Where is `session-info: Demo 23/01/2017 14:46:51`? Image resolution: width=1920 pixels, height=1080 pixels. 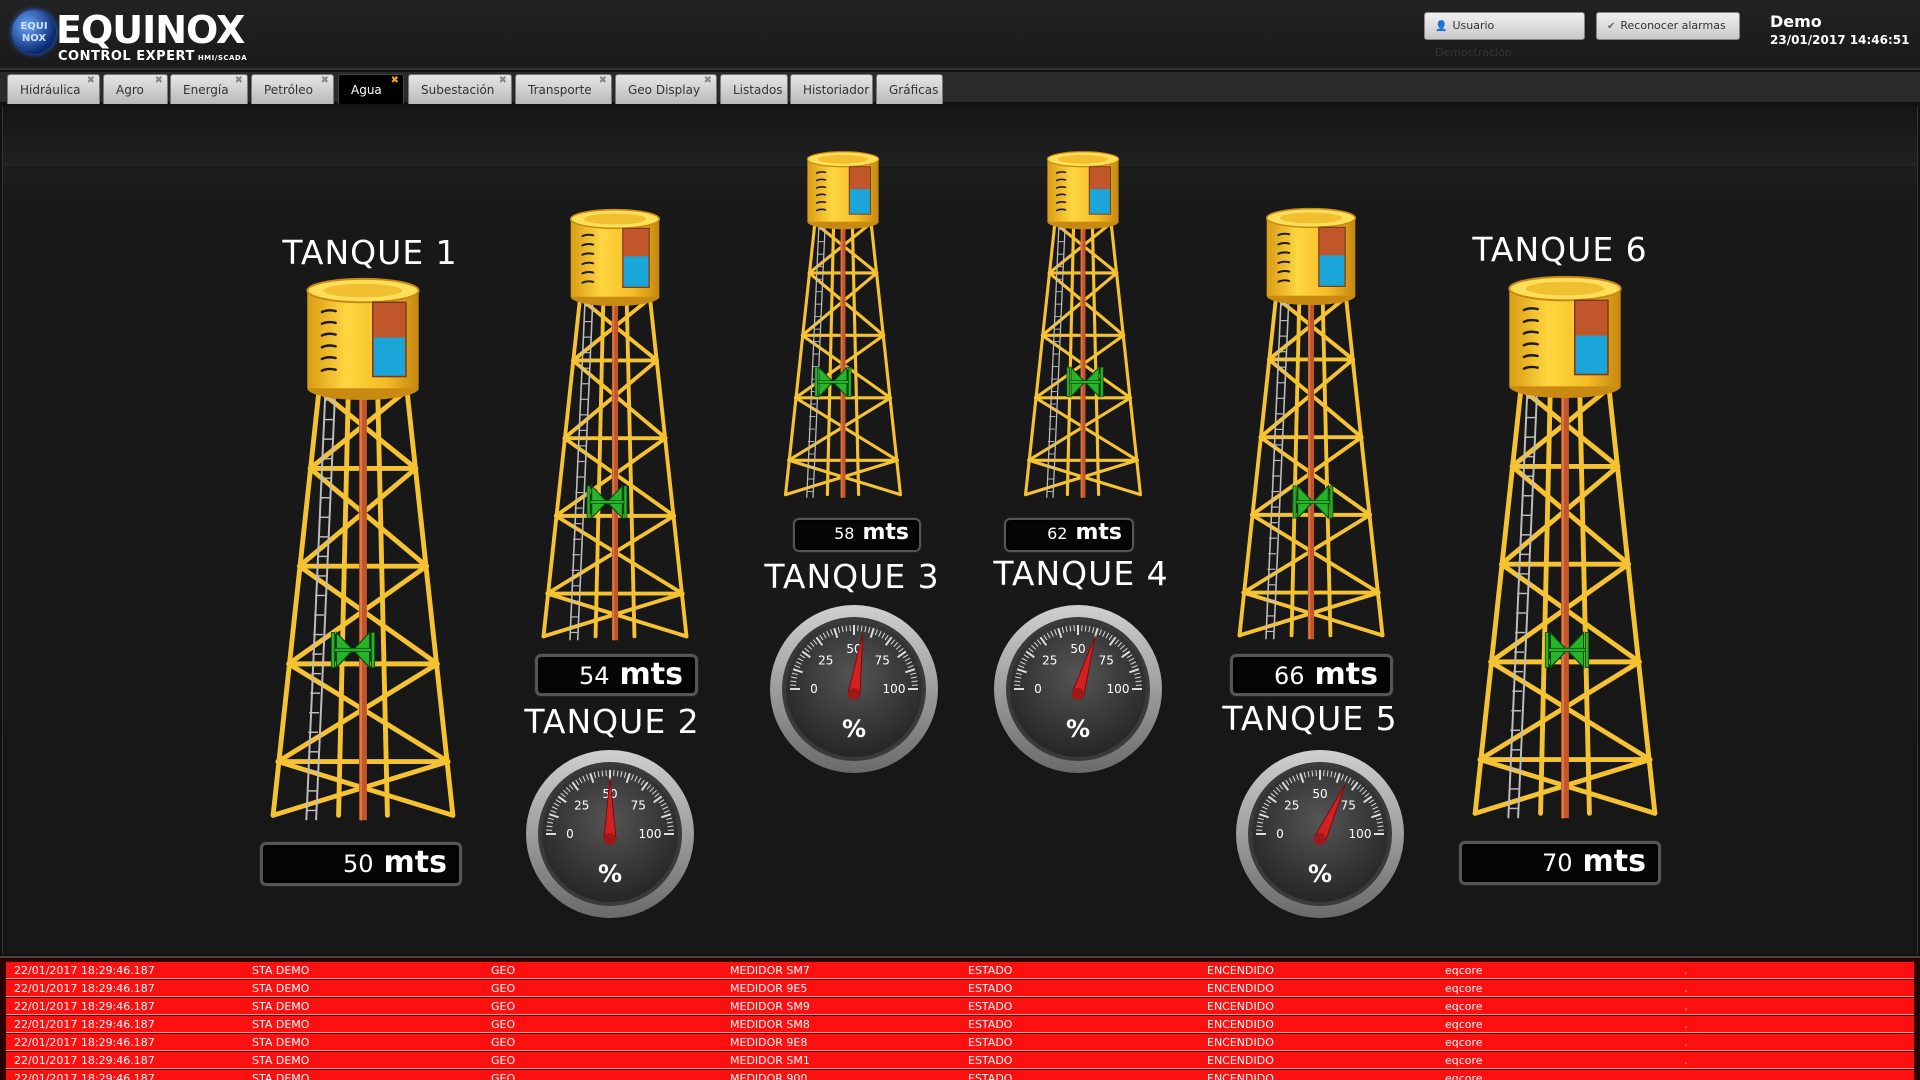
session-info: Demo 23/01/2017 14:46:51 is located at coordinates (1839, 29).